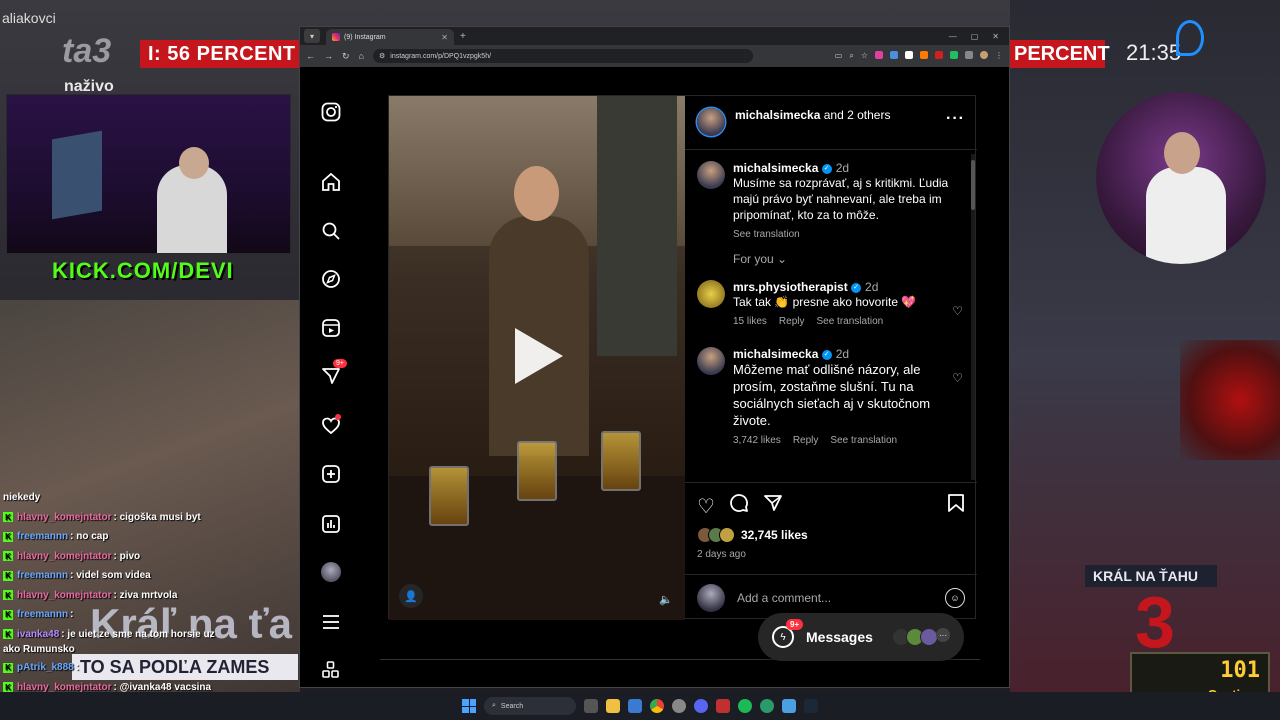 This screenshot has width=1280, height=720. Describe the element at coordinates (955, 597) in the screenshot. I see `emoji-icon: ☺` at that location.